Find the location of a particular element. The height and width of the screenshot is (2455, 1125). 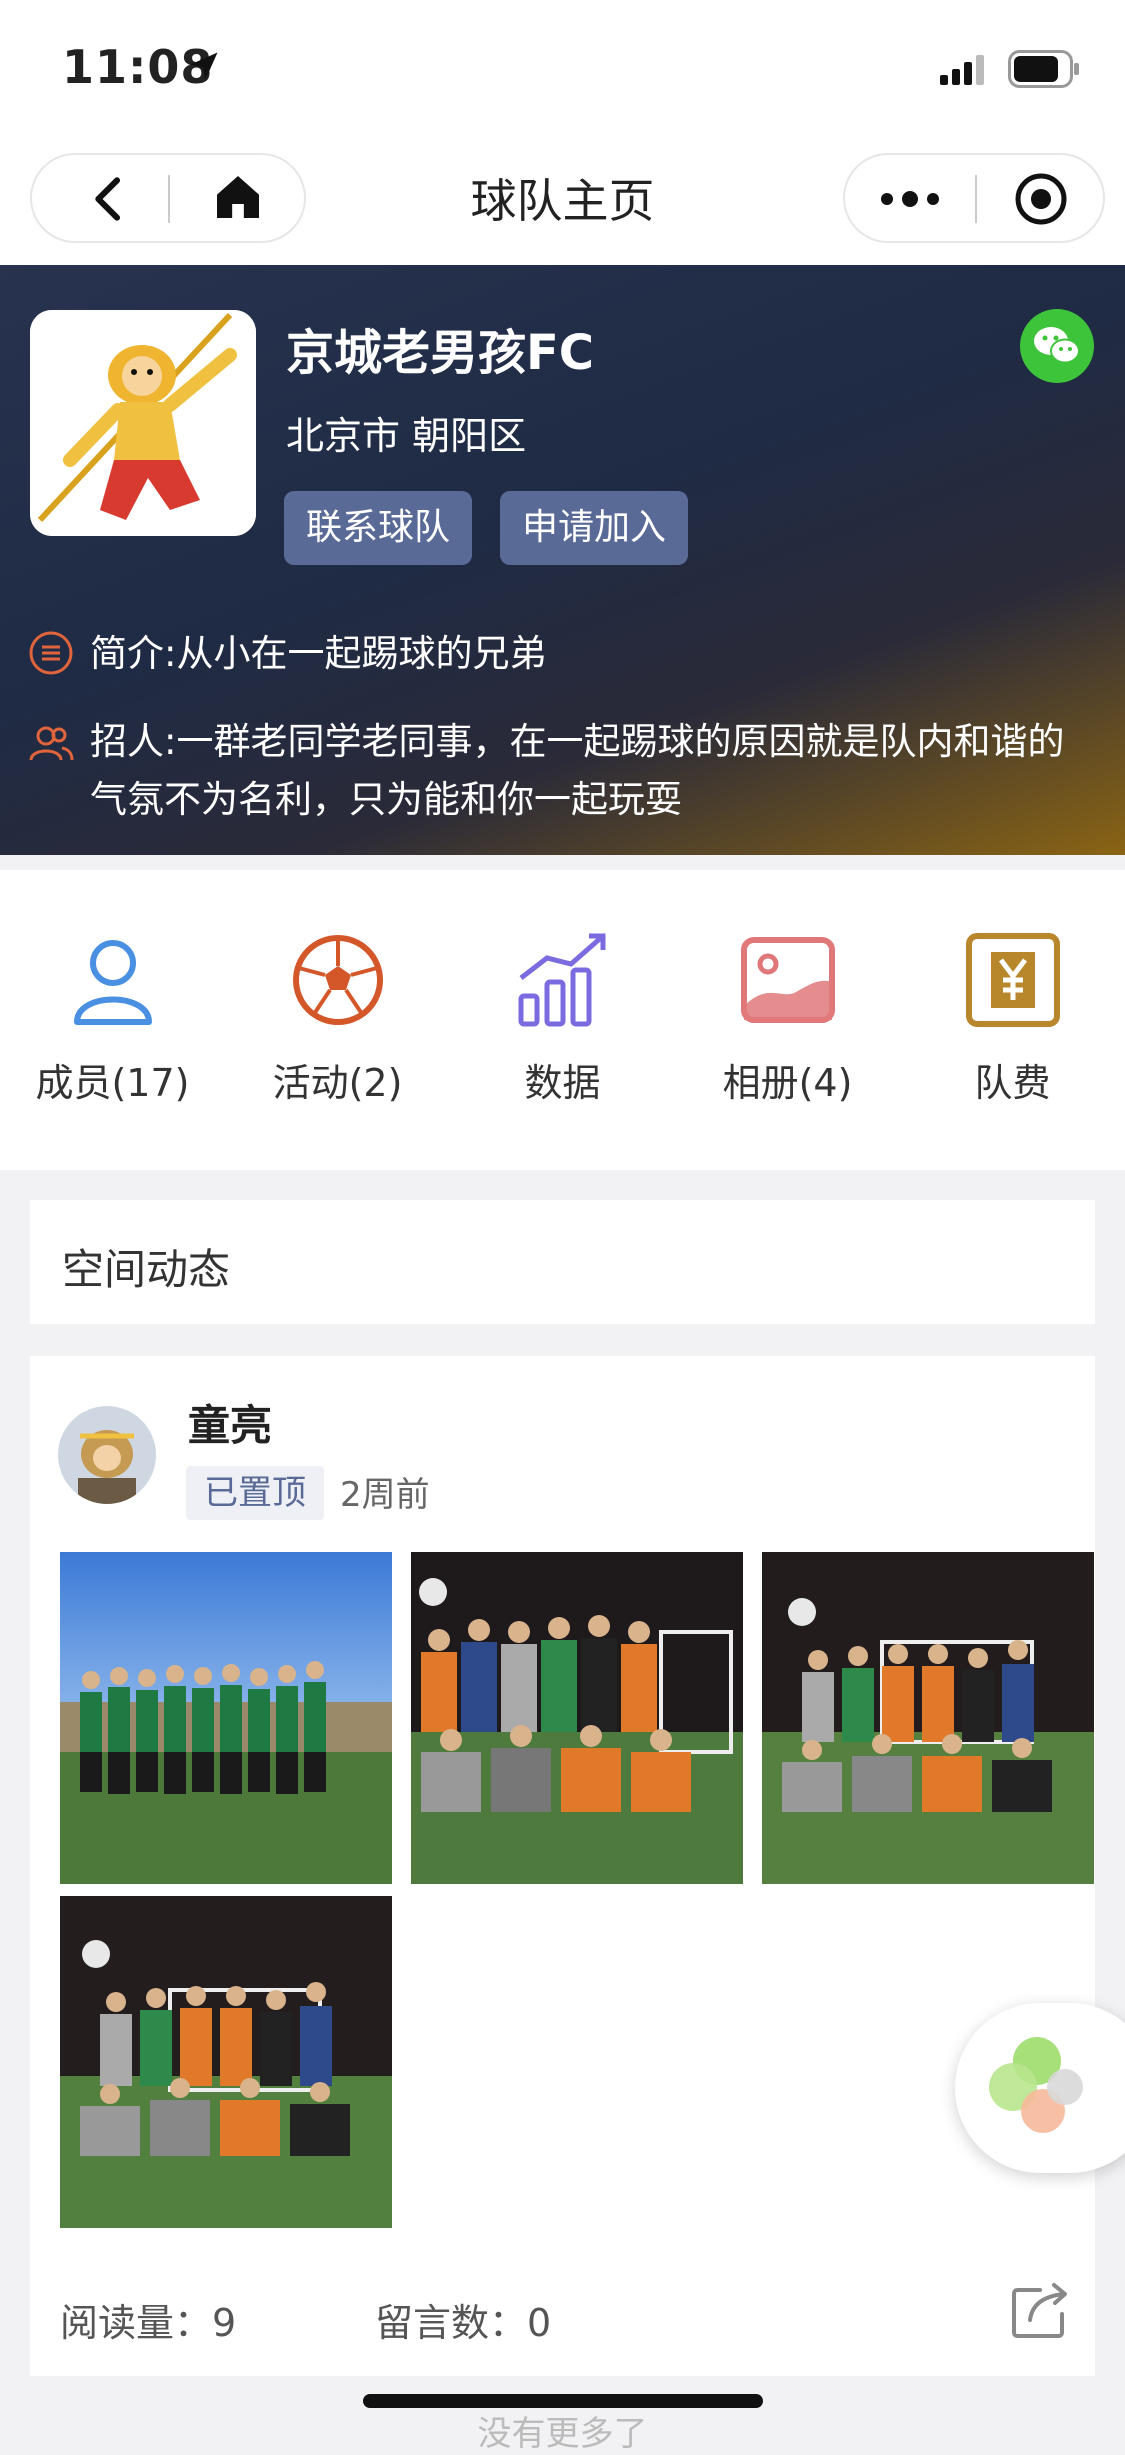

menu-item-album: 相册(4) is located at coordinates (787, 1018).